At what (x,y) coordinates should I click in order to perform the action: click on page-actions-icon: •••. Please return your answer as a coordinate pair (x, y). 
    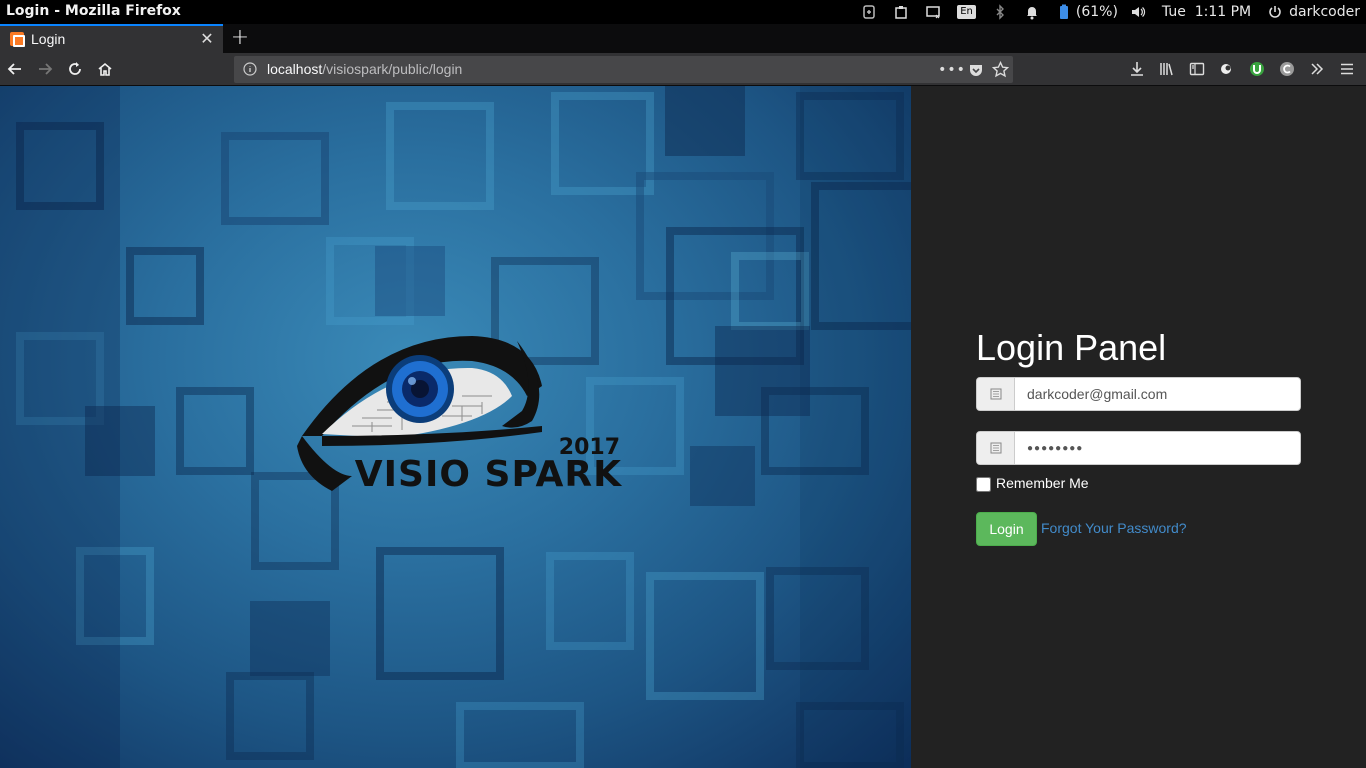
    Looking at the image, I should click on (951, 70).